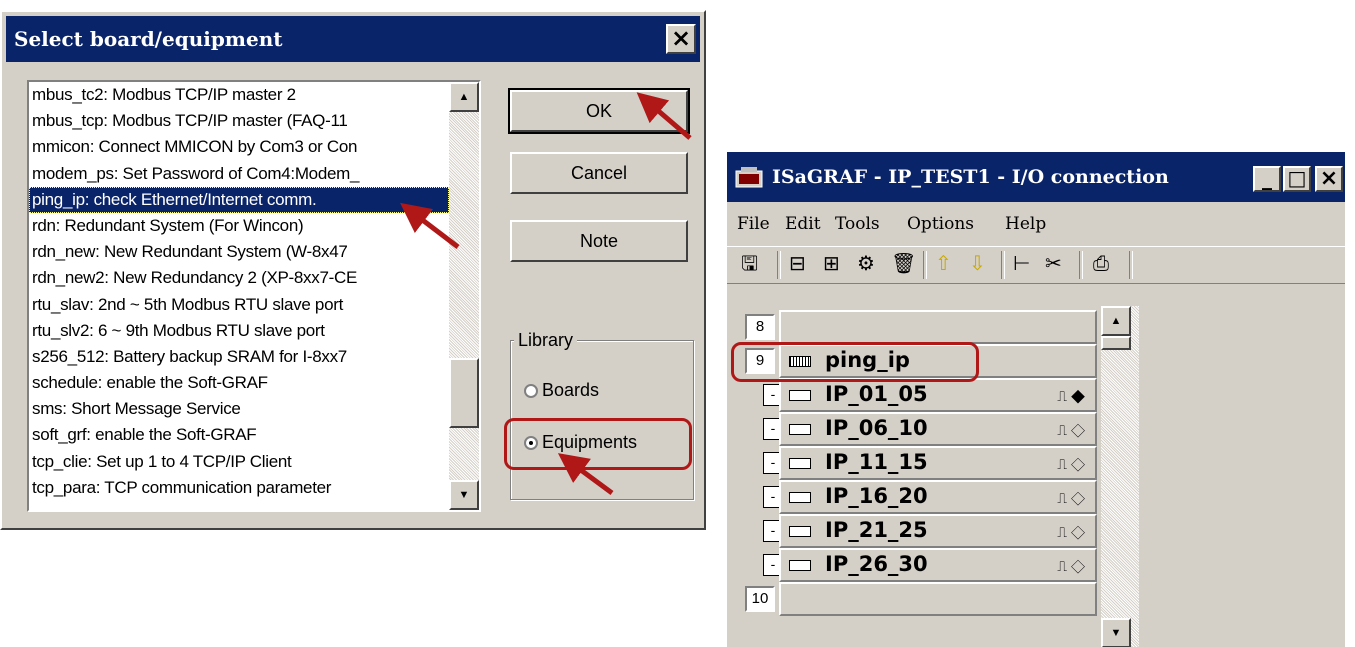 This screenshot has width=1355, height=647. What do you see at coordinates (938, 395) in the screenshot?
I see `slot-cell: IP_01_05 ⎍ ◆` at bounding box center [938, 395].